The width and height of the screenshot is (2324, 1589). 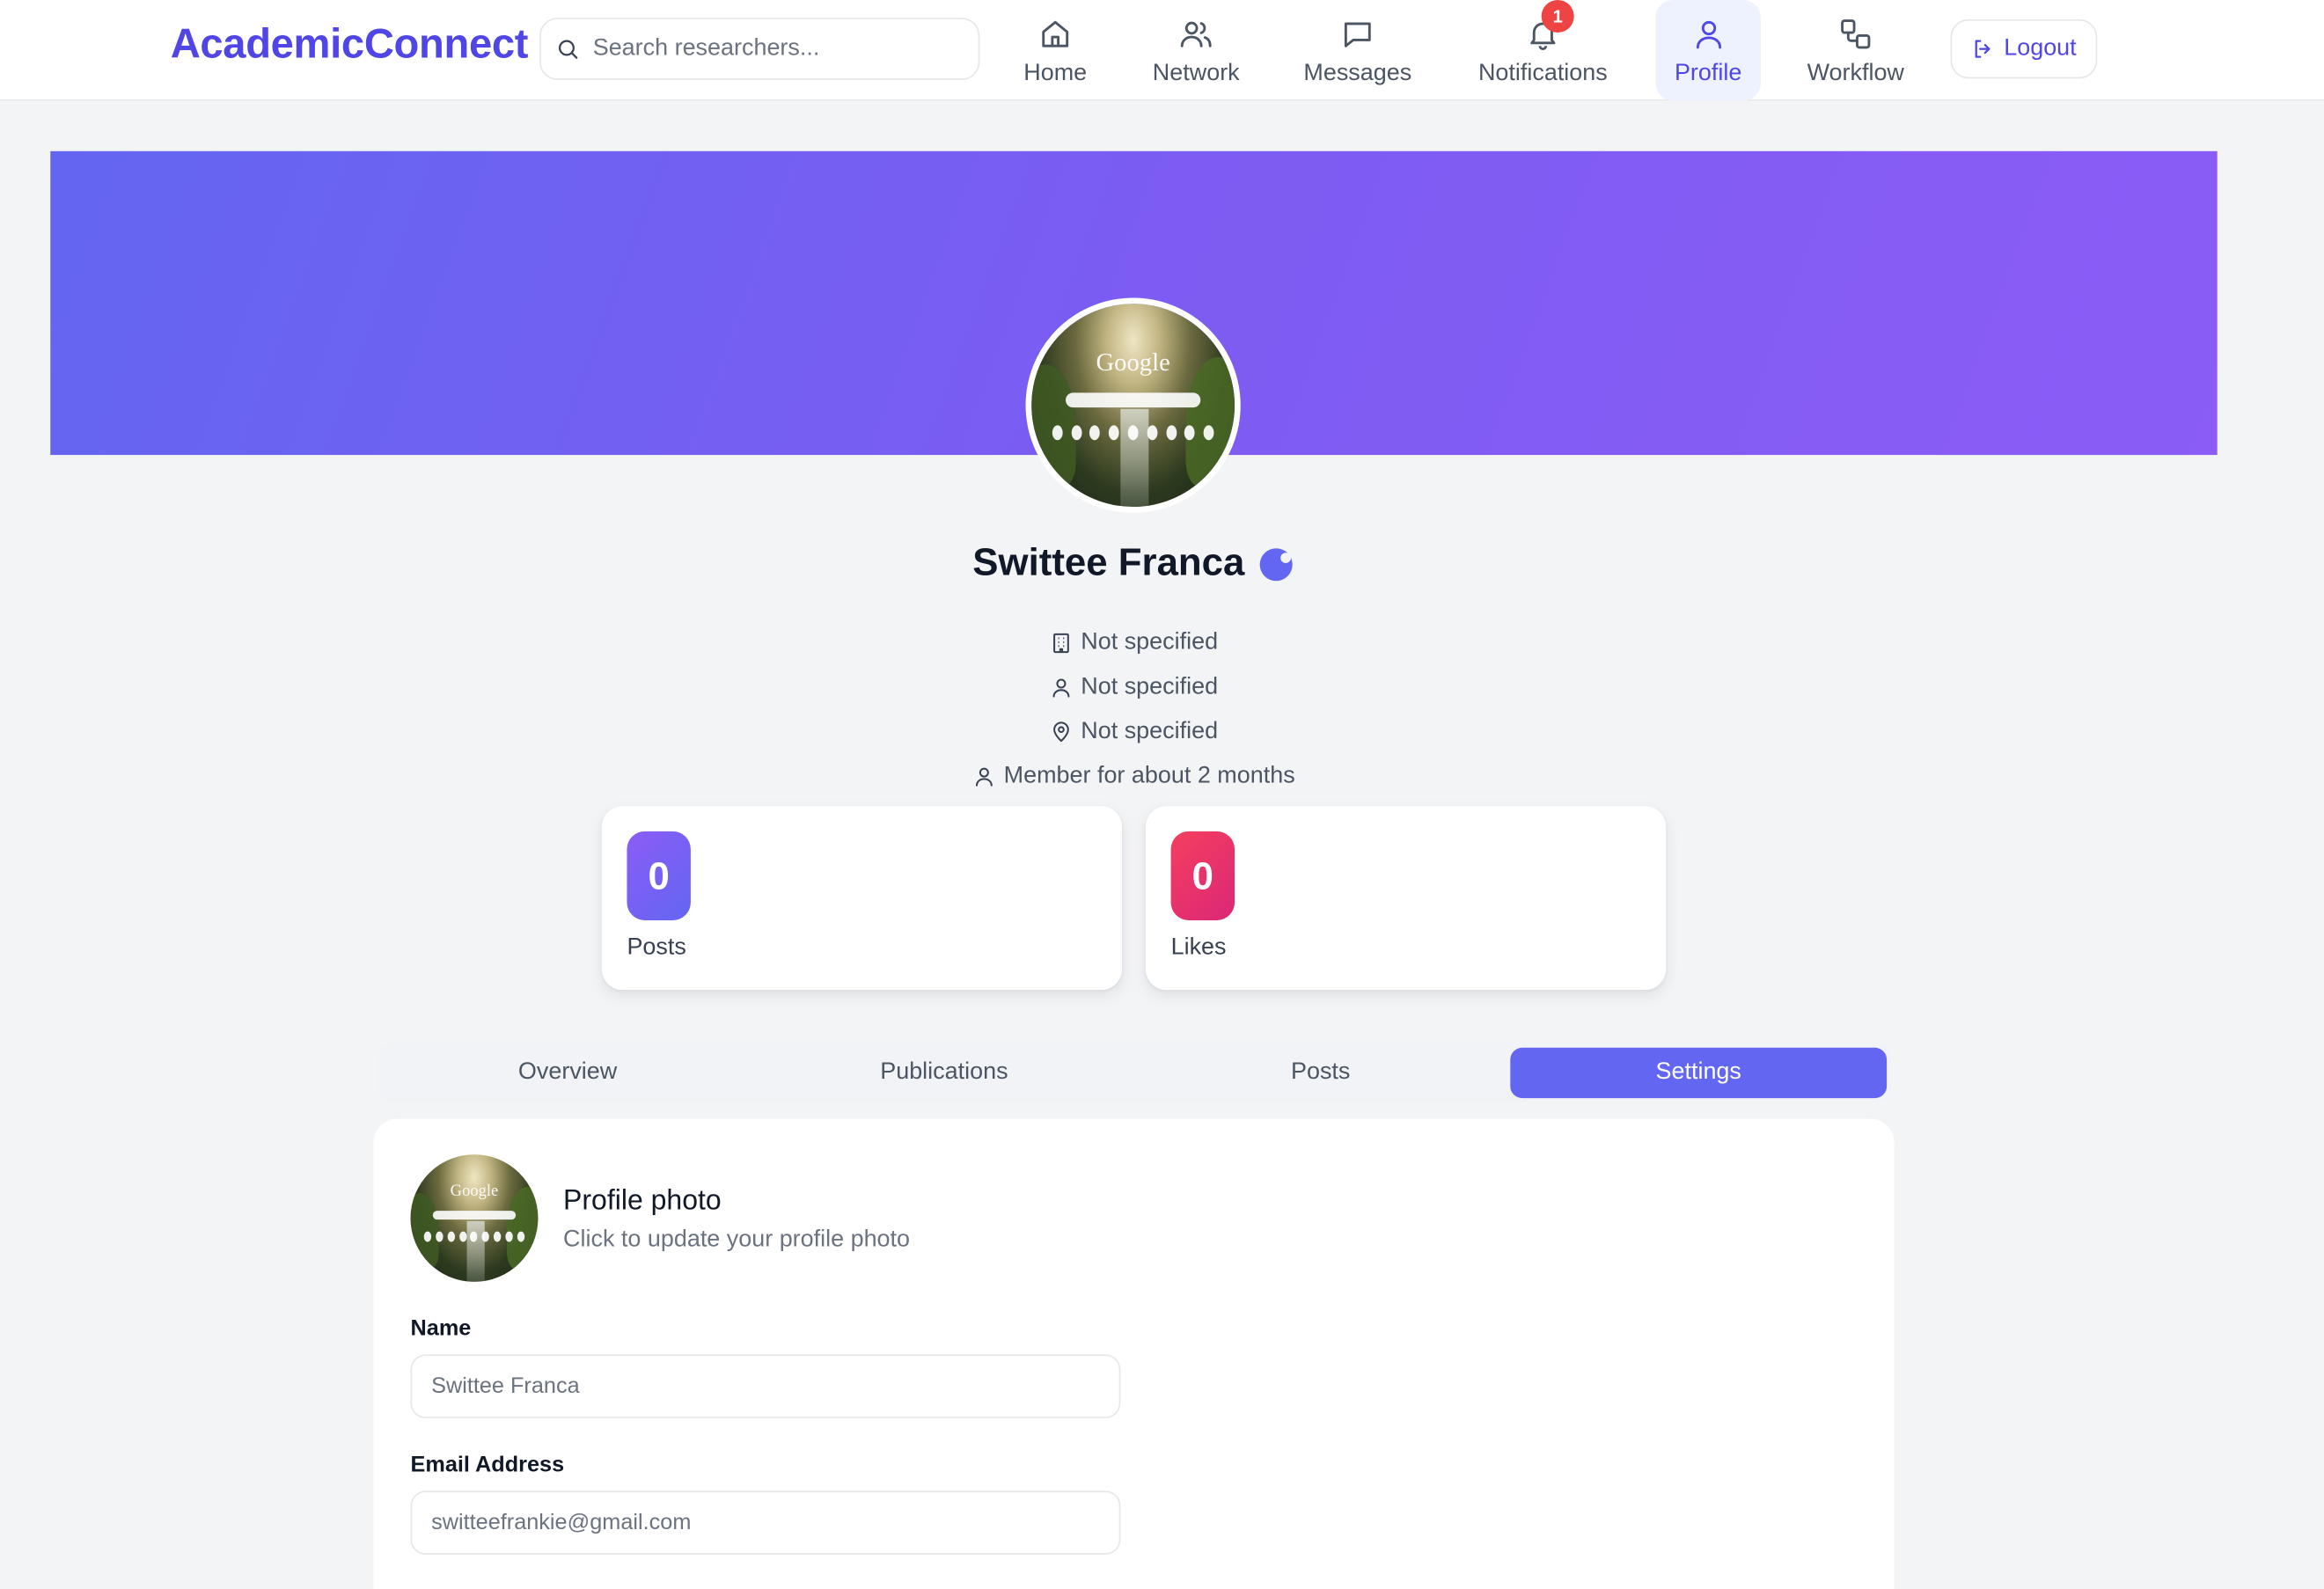 I want to click on profile-photo-upload: Google, so click(x=475, y=1218).